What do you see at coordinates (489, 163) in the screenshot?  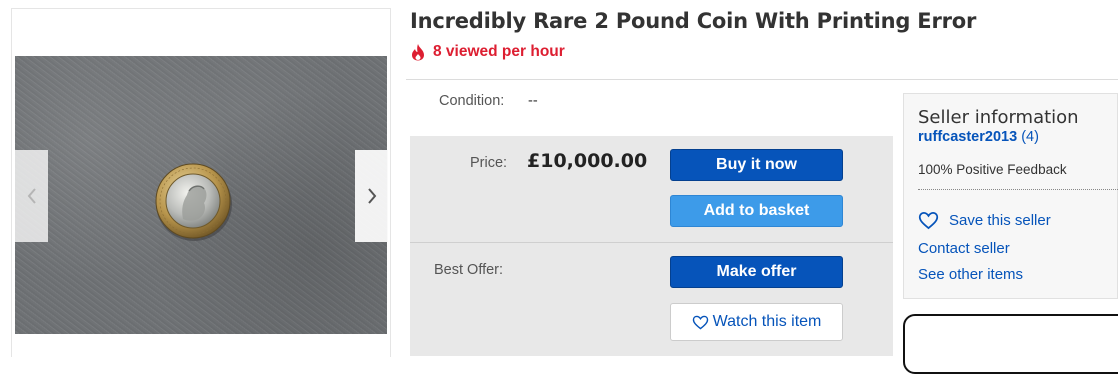 I see `price-label: Price:` at bounding box center [489, 163].